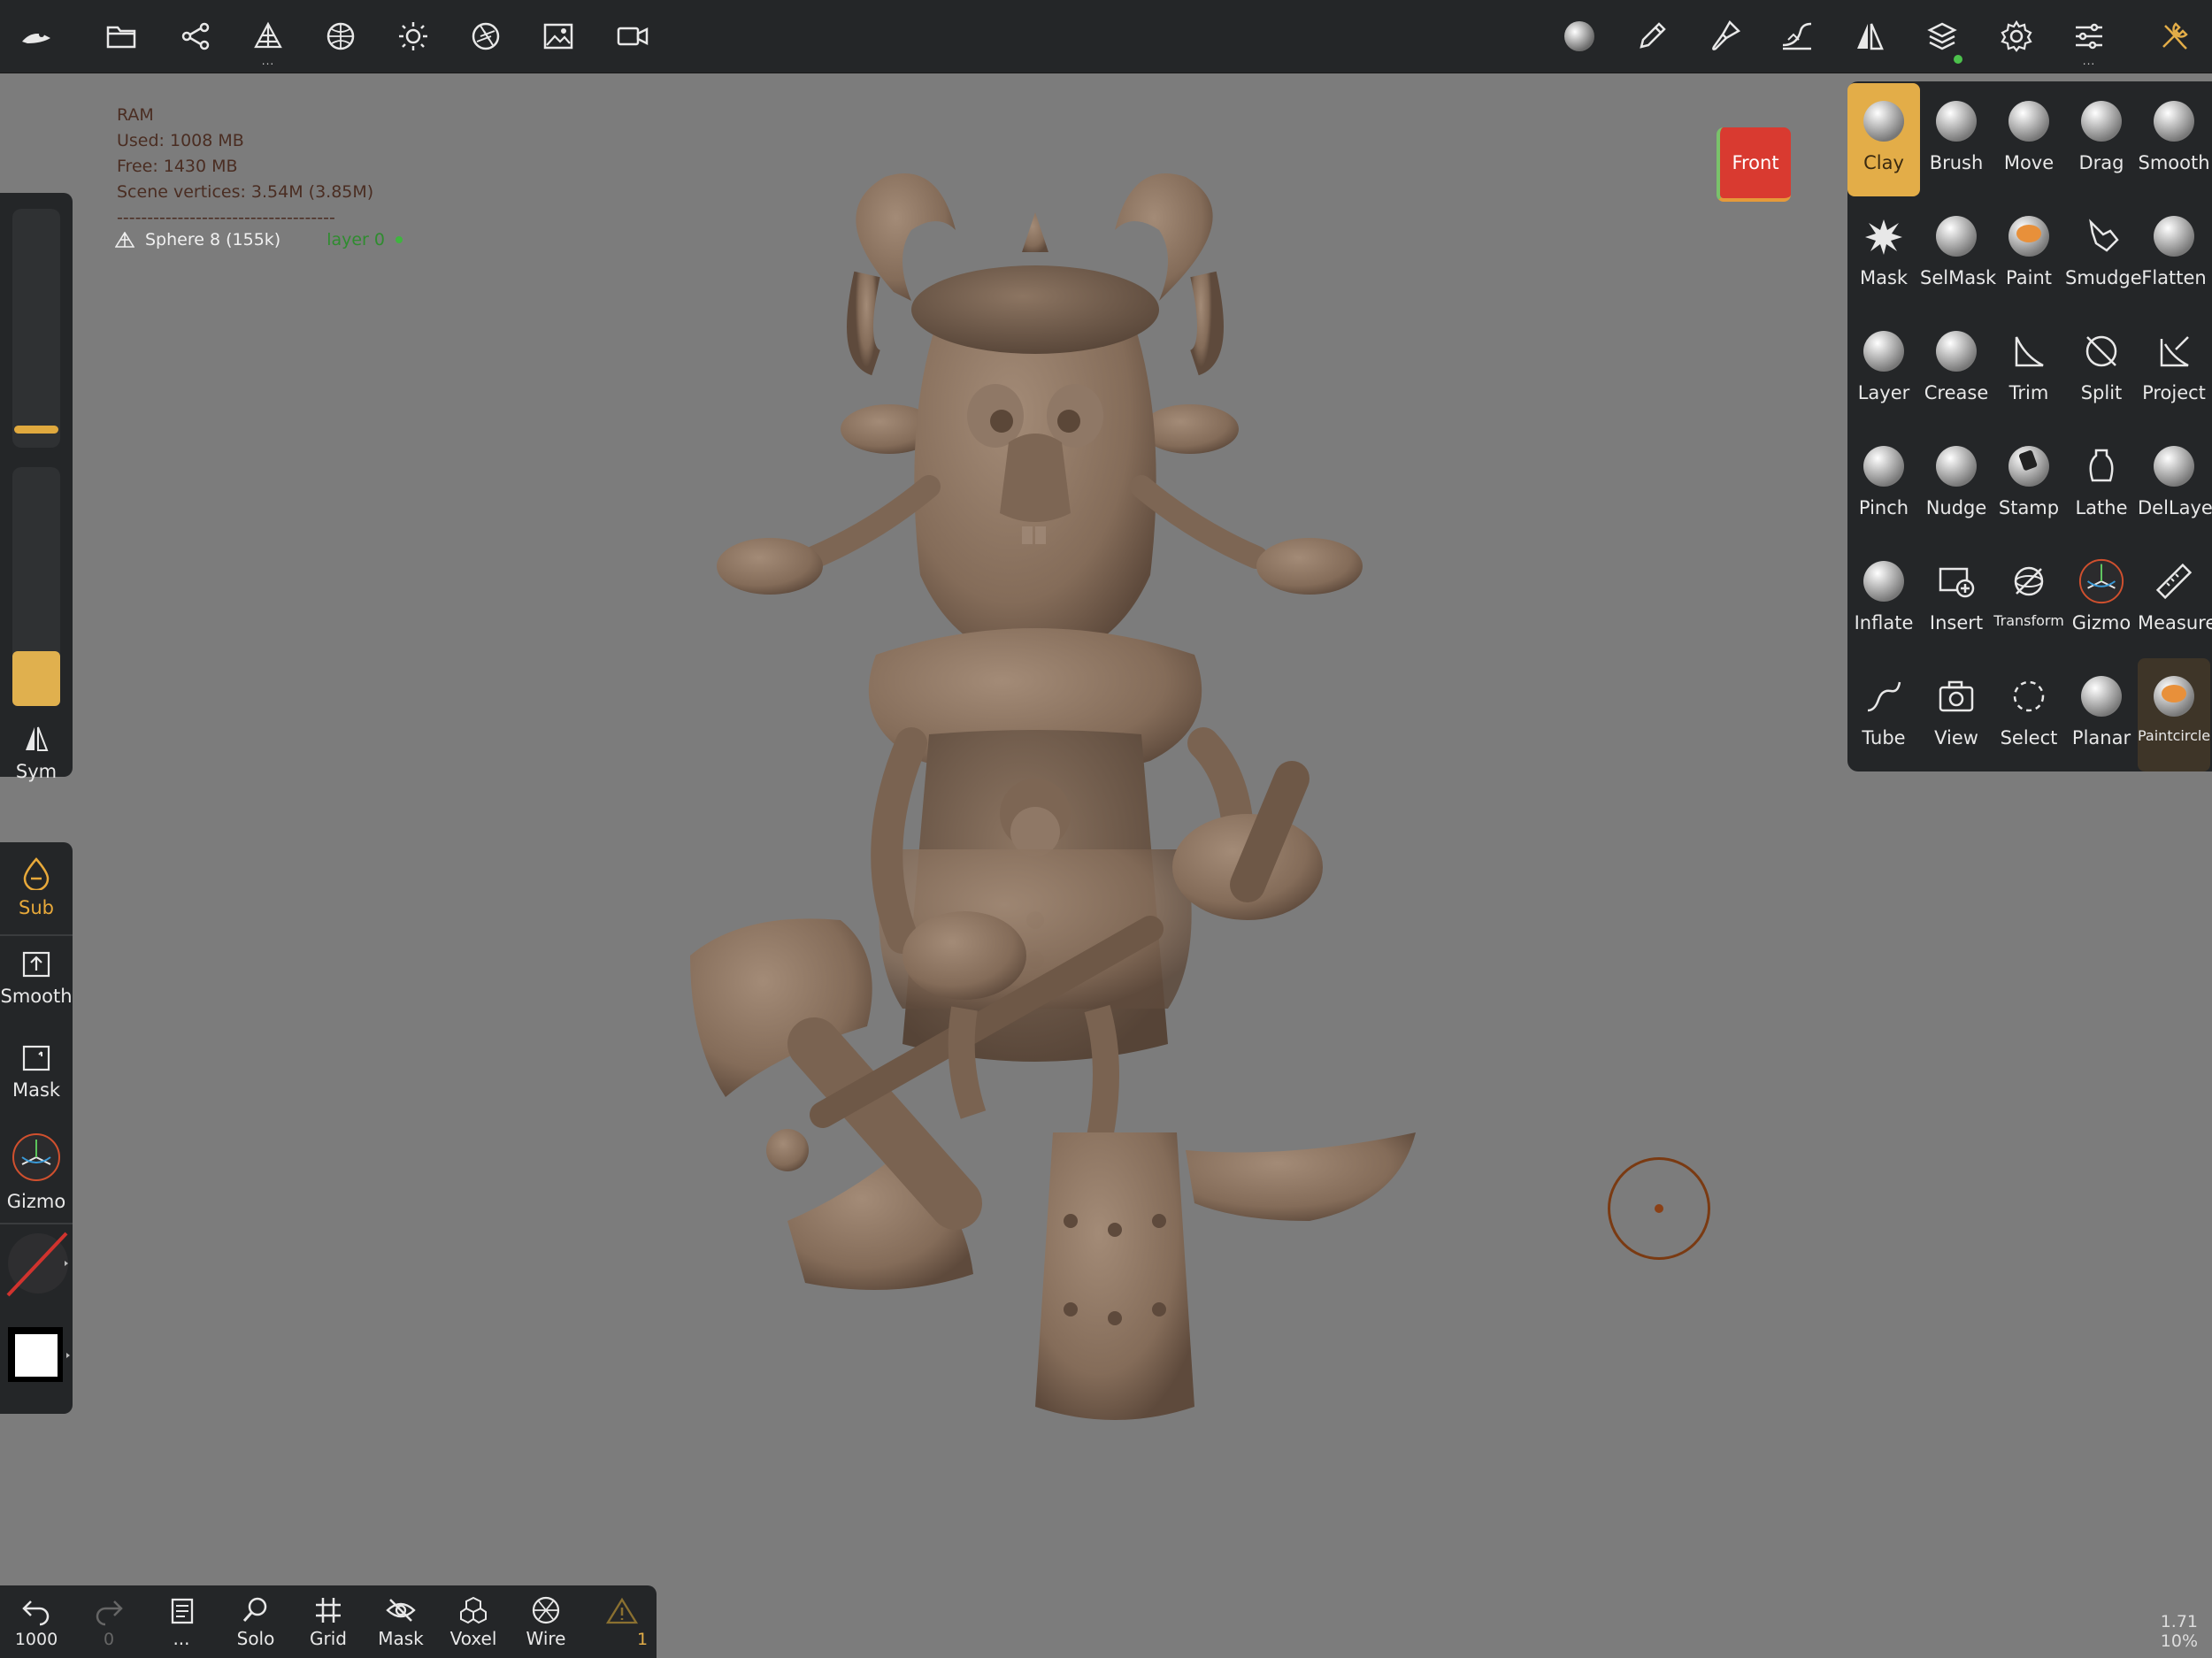  Describe the element at coordinates (36, 329) in the screenshot. I see `brush-radius-slider` at that location.